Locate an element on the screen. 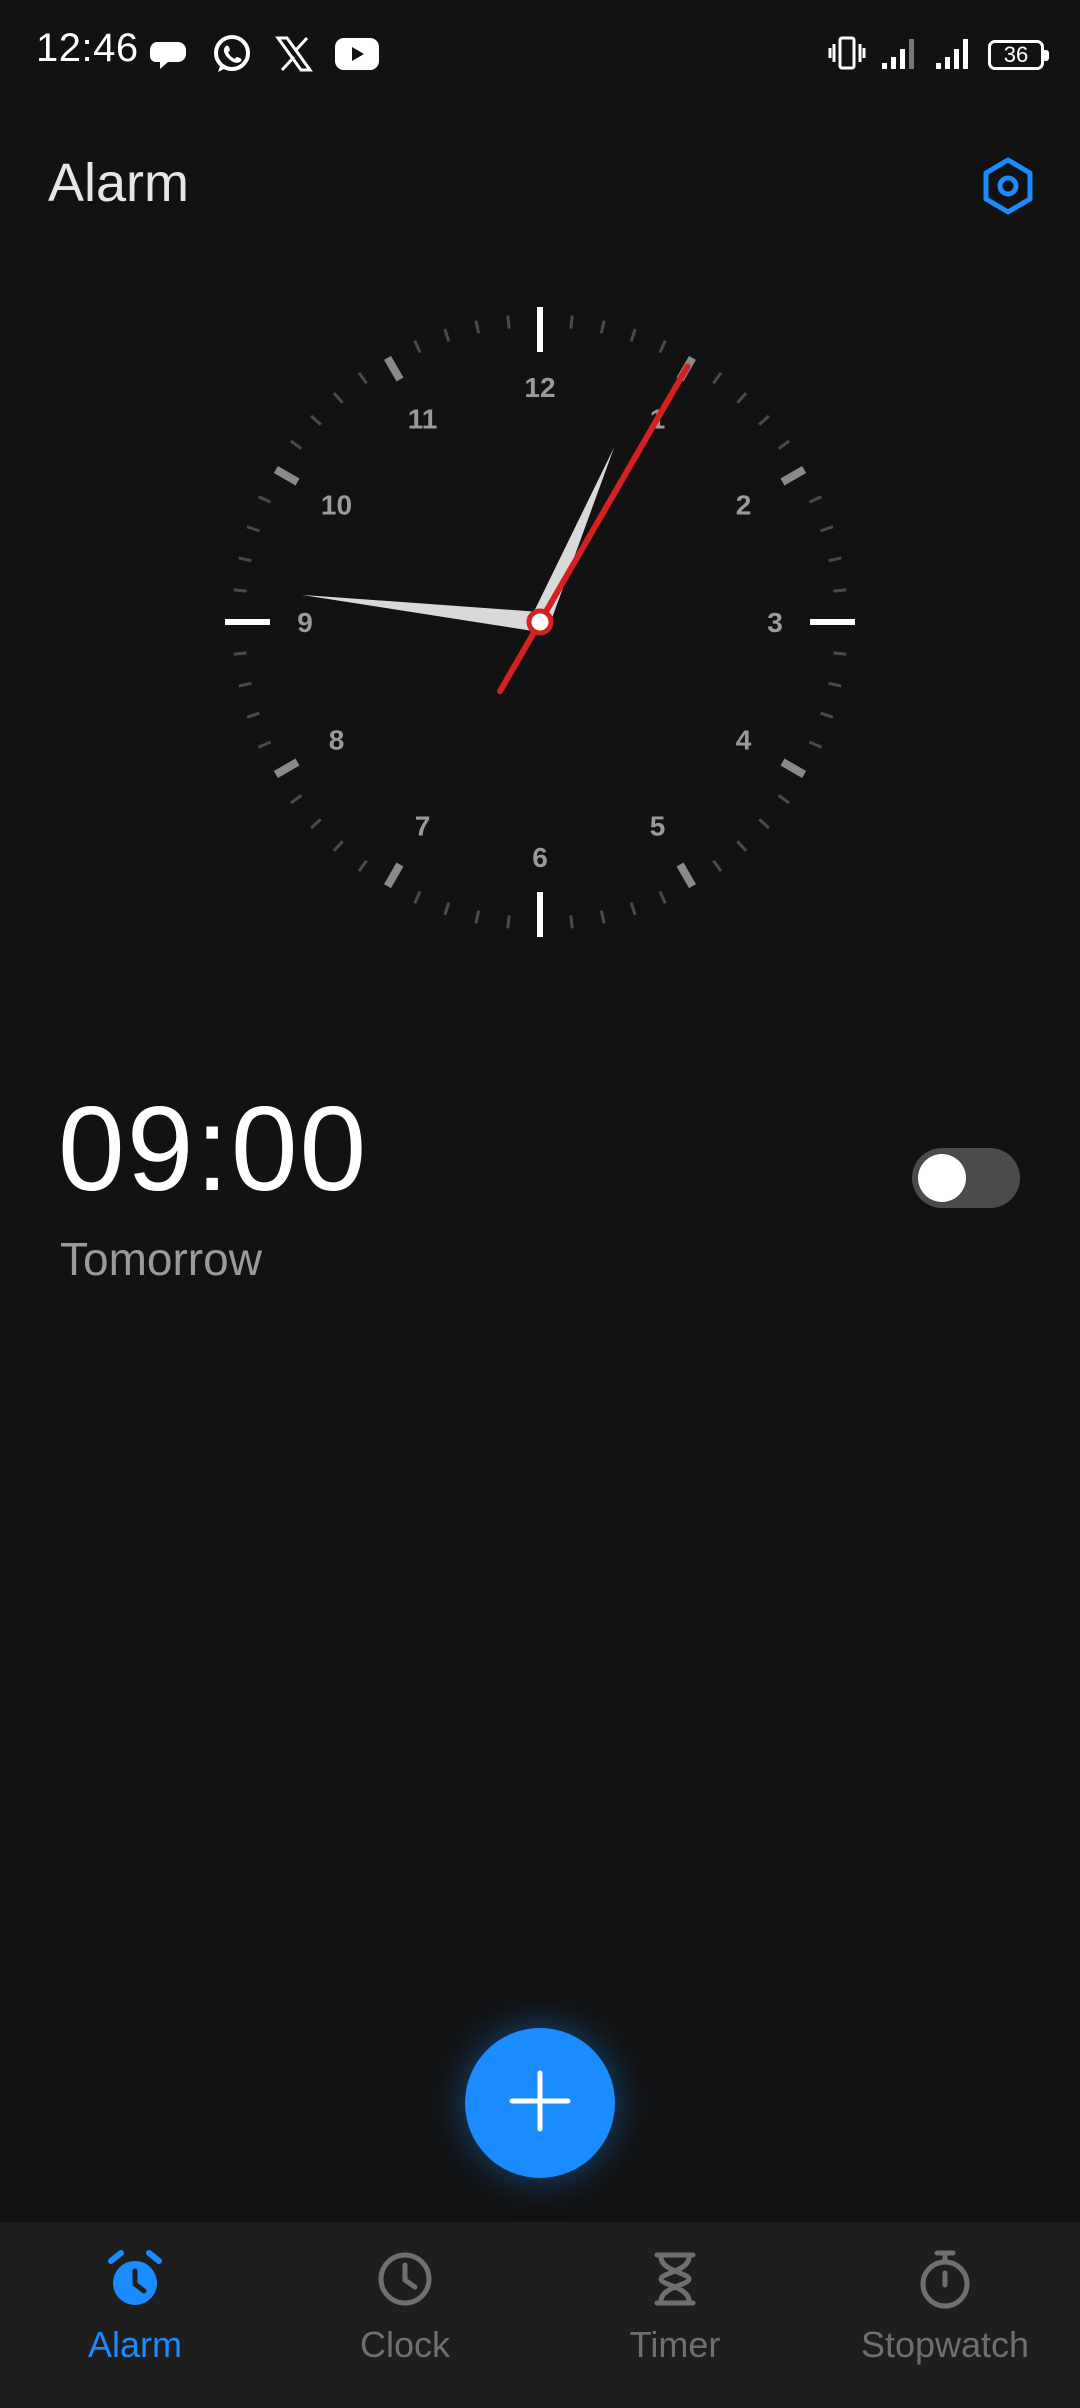 Image resolution: width=1080 pixels, height=2408 pixels. clock-number: 2 is located at coordinates (744, 505).